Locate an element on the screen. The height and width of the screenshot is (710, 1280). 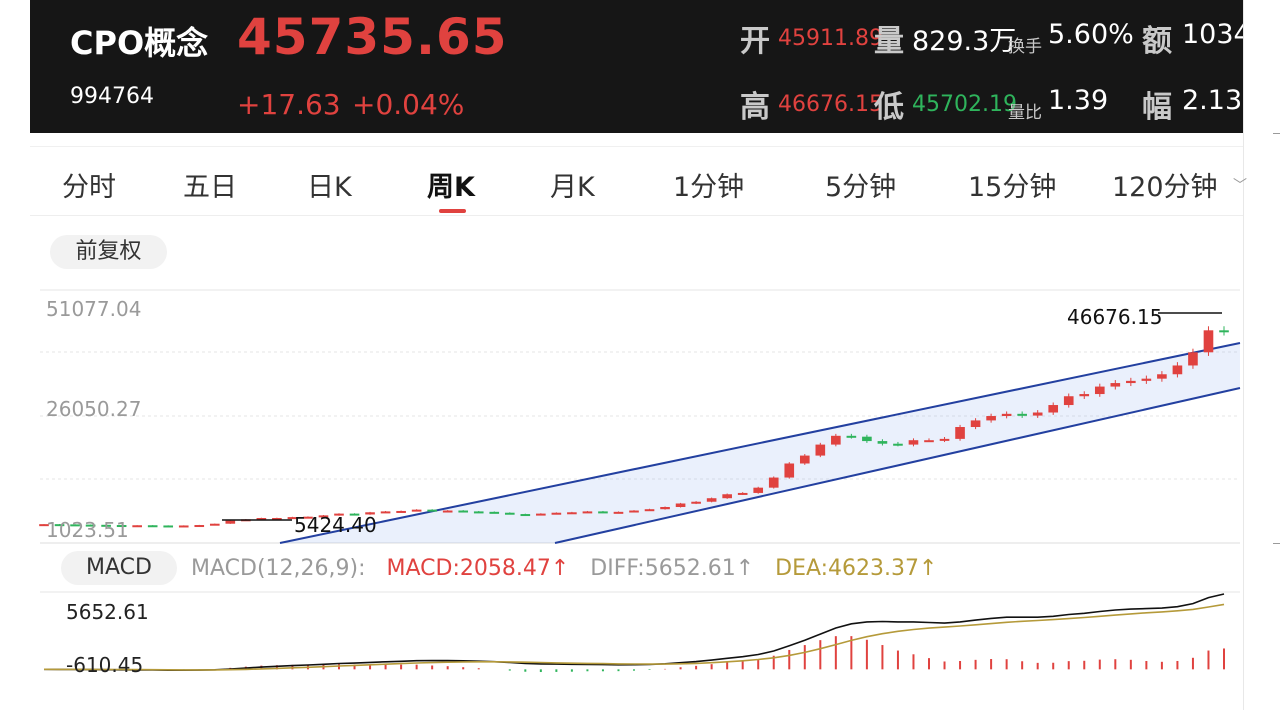
axis-label-mid: 26050.27 is located at coordinates (94, 409).